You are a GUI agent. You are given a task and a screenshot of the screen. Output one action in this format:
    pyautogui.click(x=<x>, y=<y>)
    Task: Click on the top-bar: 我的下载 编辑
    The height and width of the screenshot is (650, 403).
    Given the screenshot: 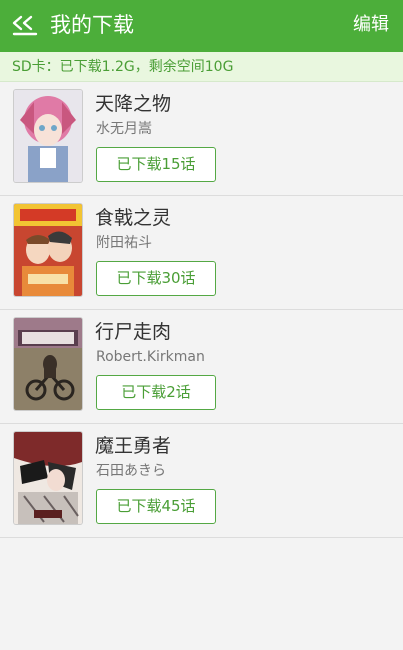 What is the action you would take?
    pyautogui.click(x=201, y=26)
    